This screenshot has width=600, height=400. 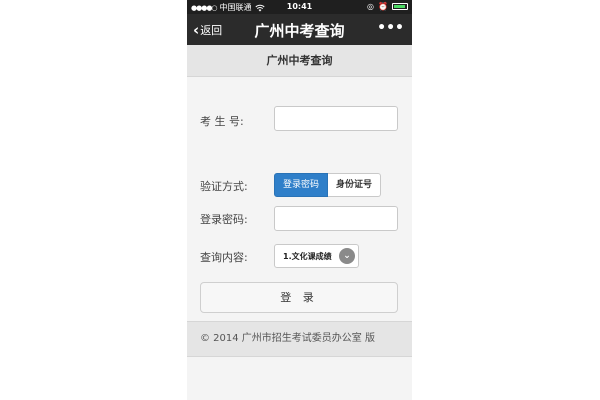 What do you see at coordinates (347, 256) in the screenshot?
I see `chevron-down-icon: ⌄` at bounding box center [347, 256].